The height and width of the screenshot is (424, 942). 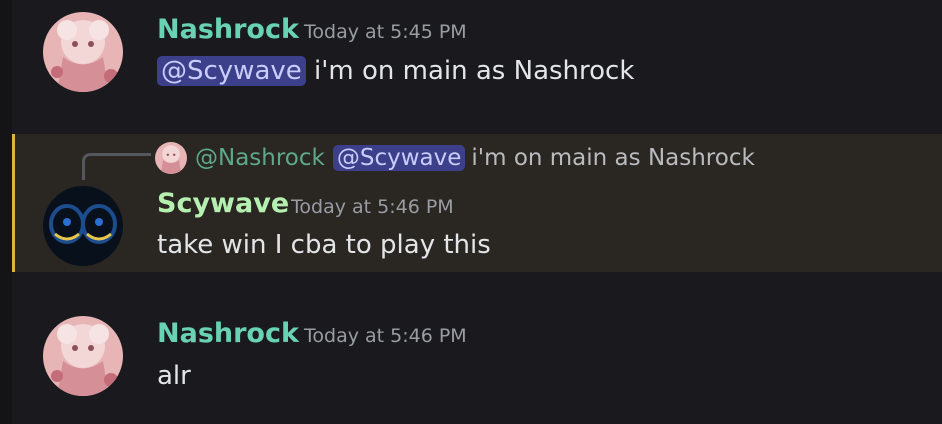 What do you see at coordinates (6, 212) in the screenshot?
I see `left-gutter` at bounding box center [6, 212].